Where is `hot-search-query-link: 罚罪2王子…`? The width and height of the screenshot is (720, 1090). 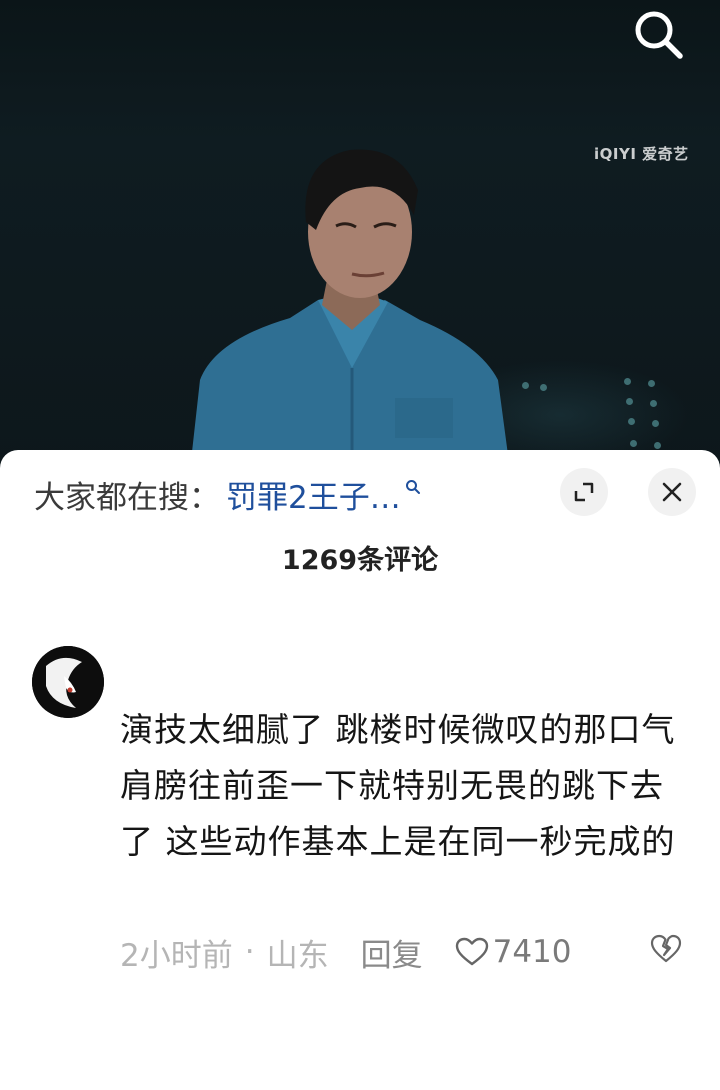
hot-search-query-link: 罚罪2王子… is located at coordinates (313, 494).